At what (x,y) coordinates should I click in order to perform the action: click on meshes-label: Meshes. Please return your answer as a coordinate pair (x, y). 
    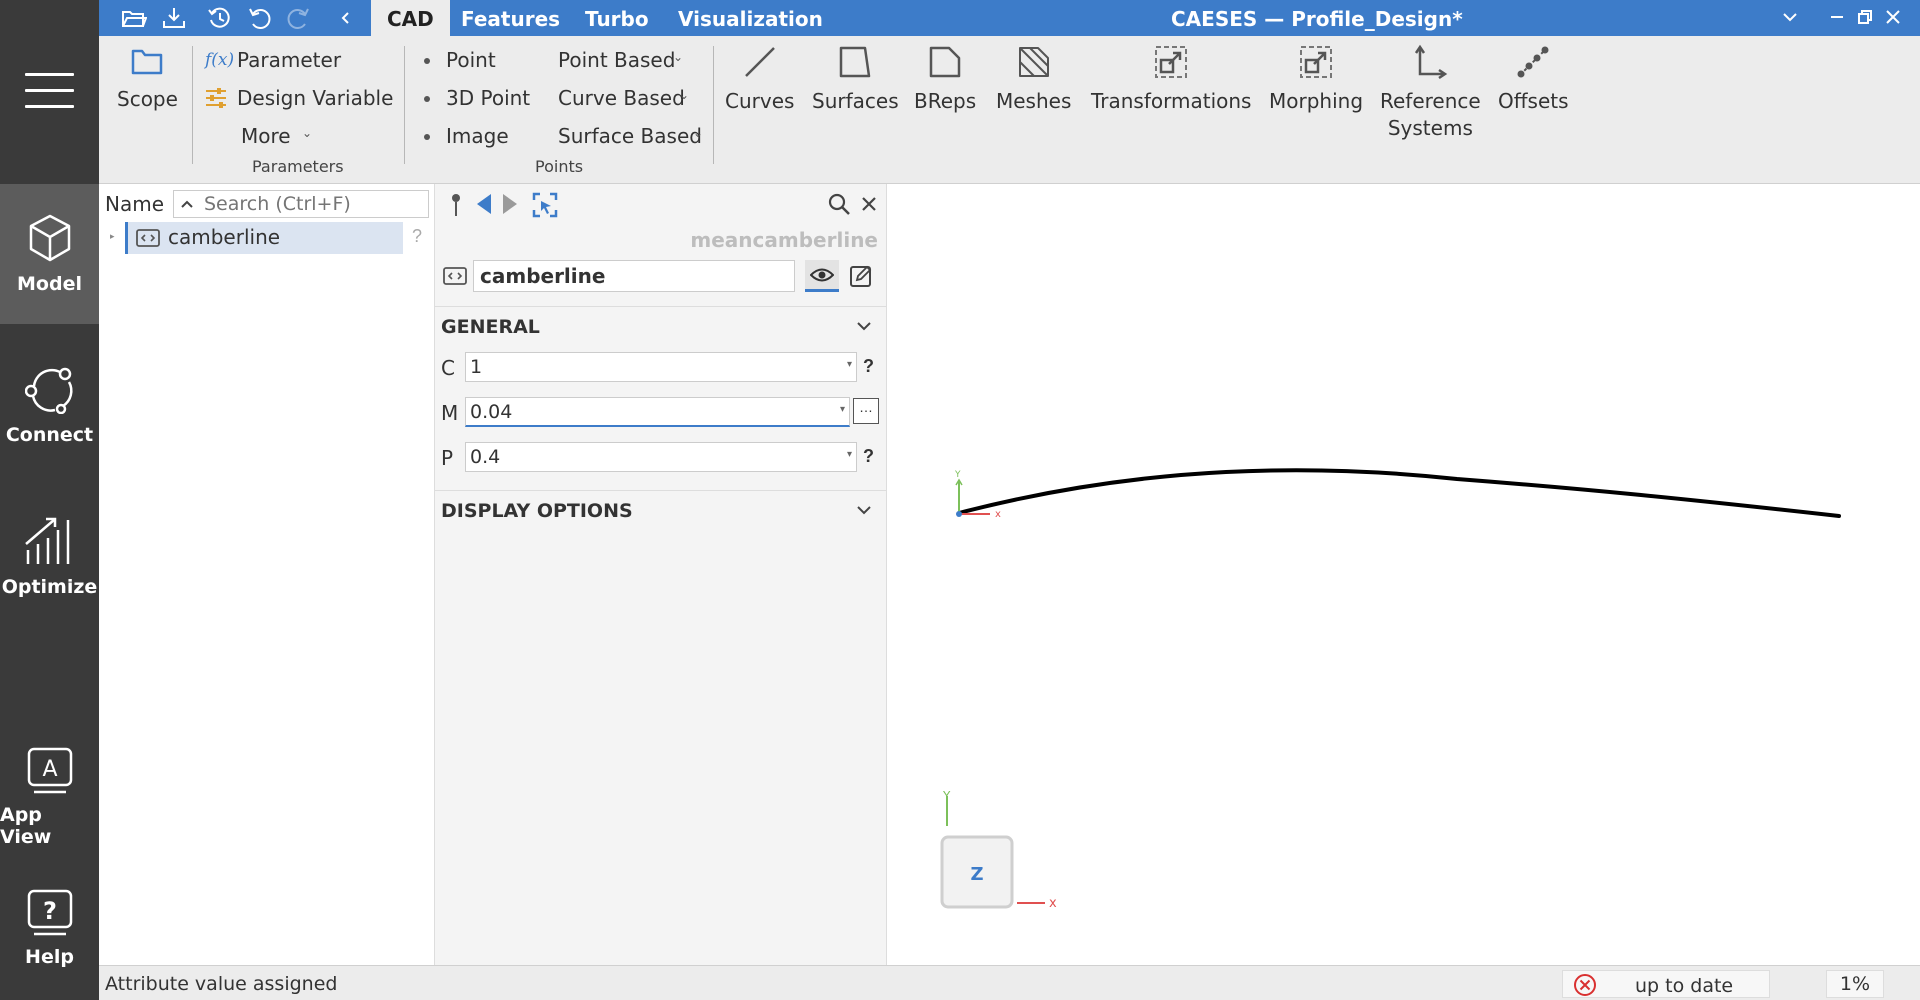
    Looking at the image, I should click on (1034, 101).